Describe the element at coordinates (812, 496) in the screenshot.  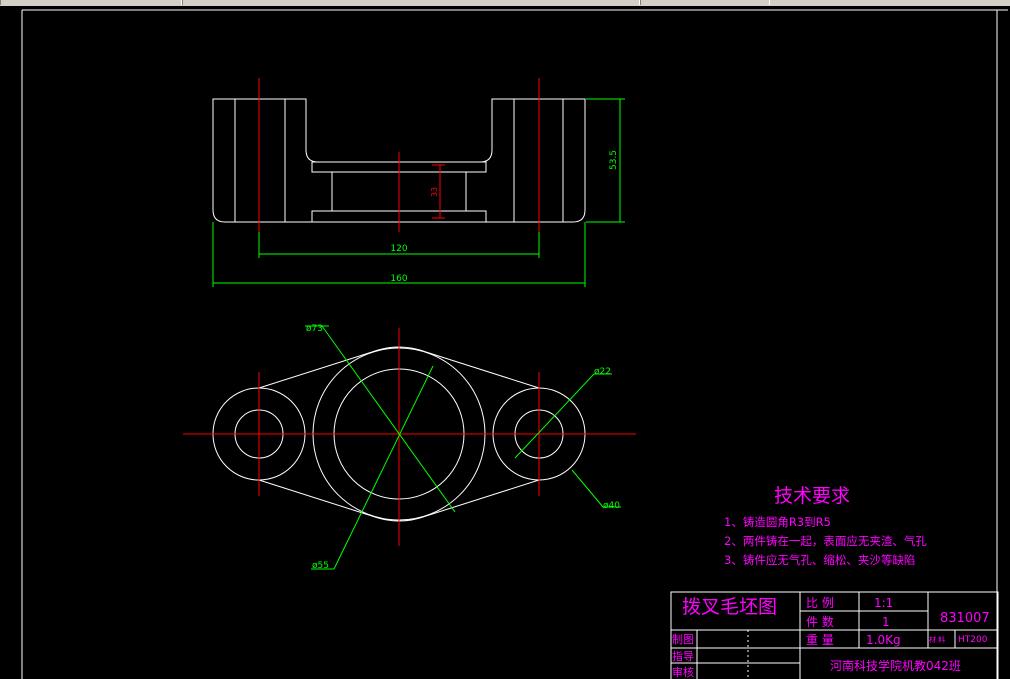
I see `tech-requirements-heading: 技术要求` at that location.